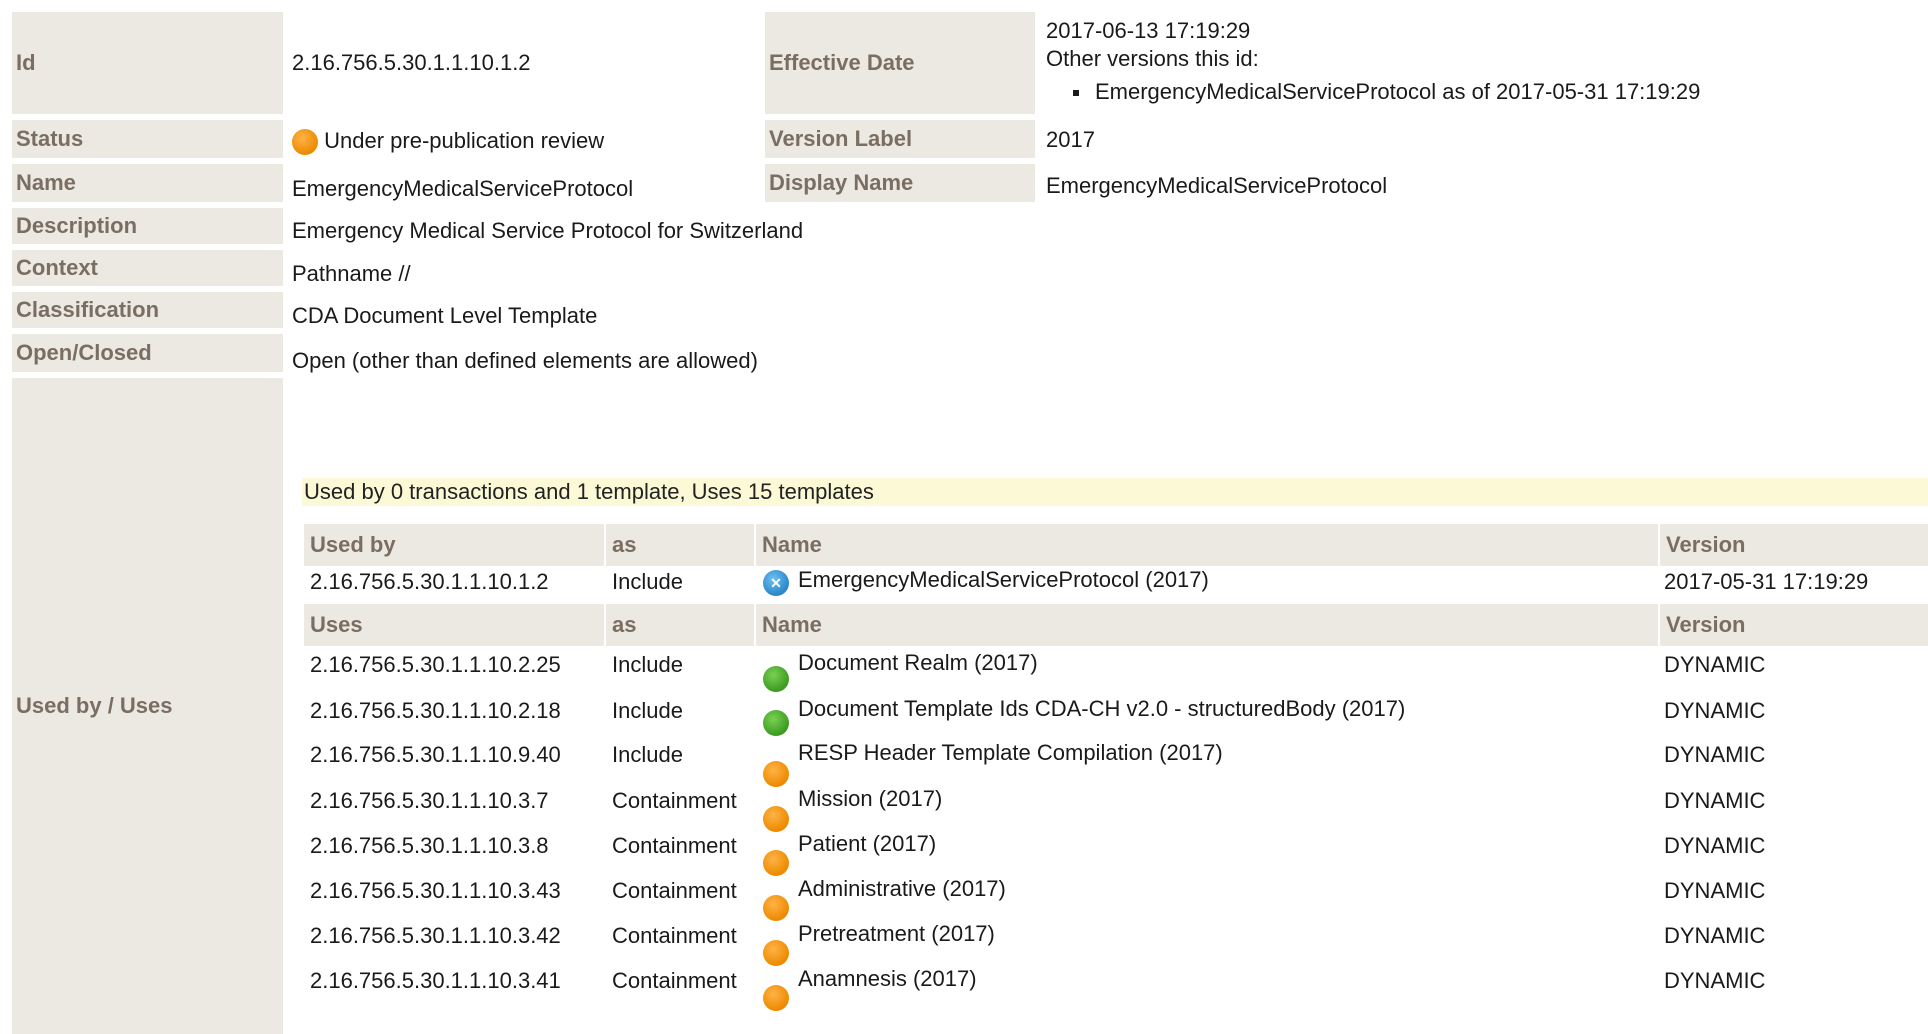 The width and height of the screenshot is (1928, 1034). I want to click on label-classification: Classification, so click(147, 310).